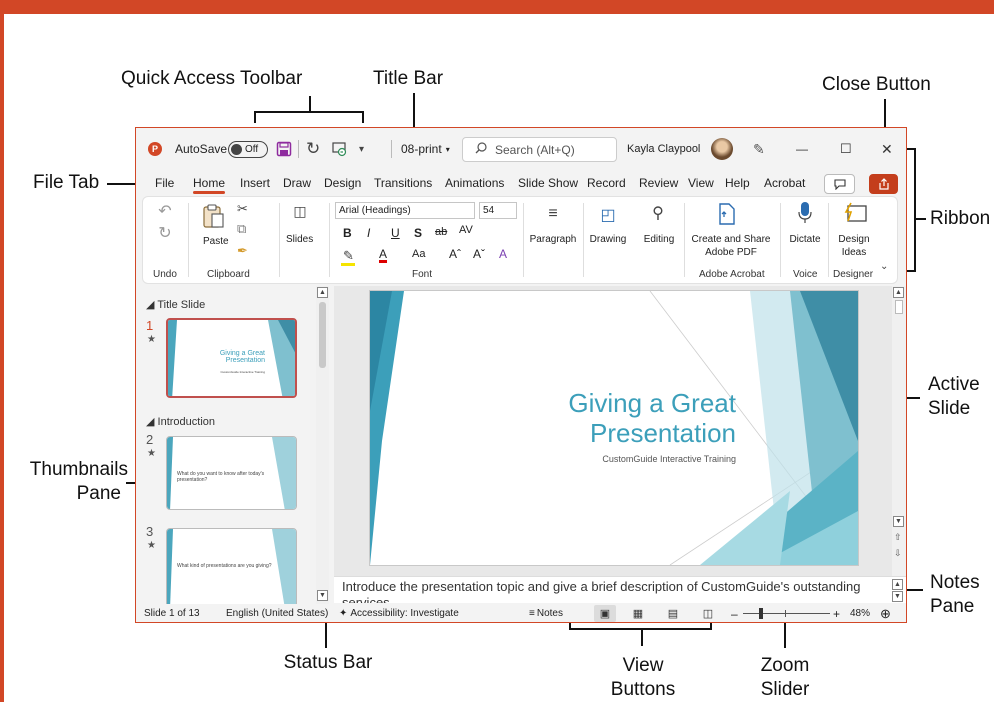 This screenshot has height=702, width=994. I want to click on tab-animations: Animations, so click(474, 183).